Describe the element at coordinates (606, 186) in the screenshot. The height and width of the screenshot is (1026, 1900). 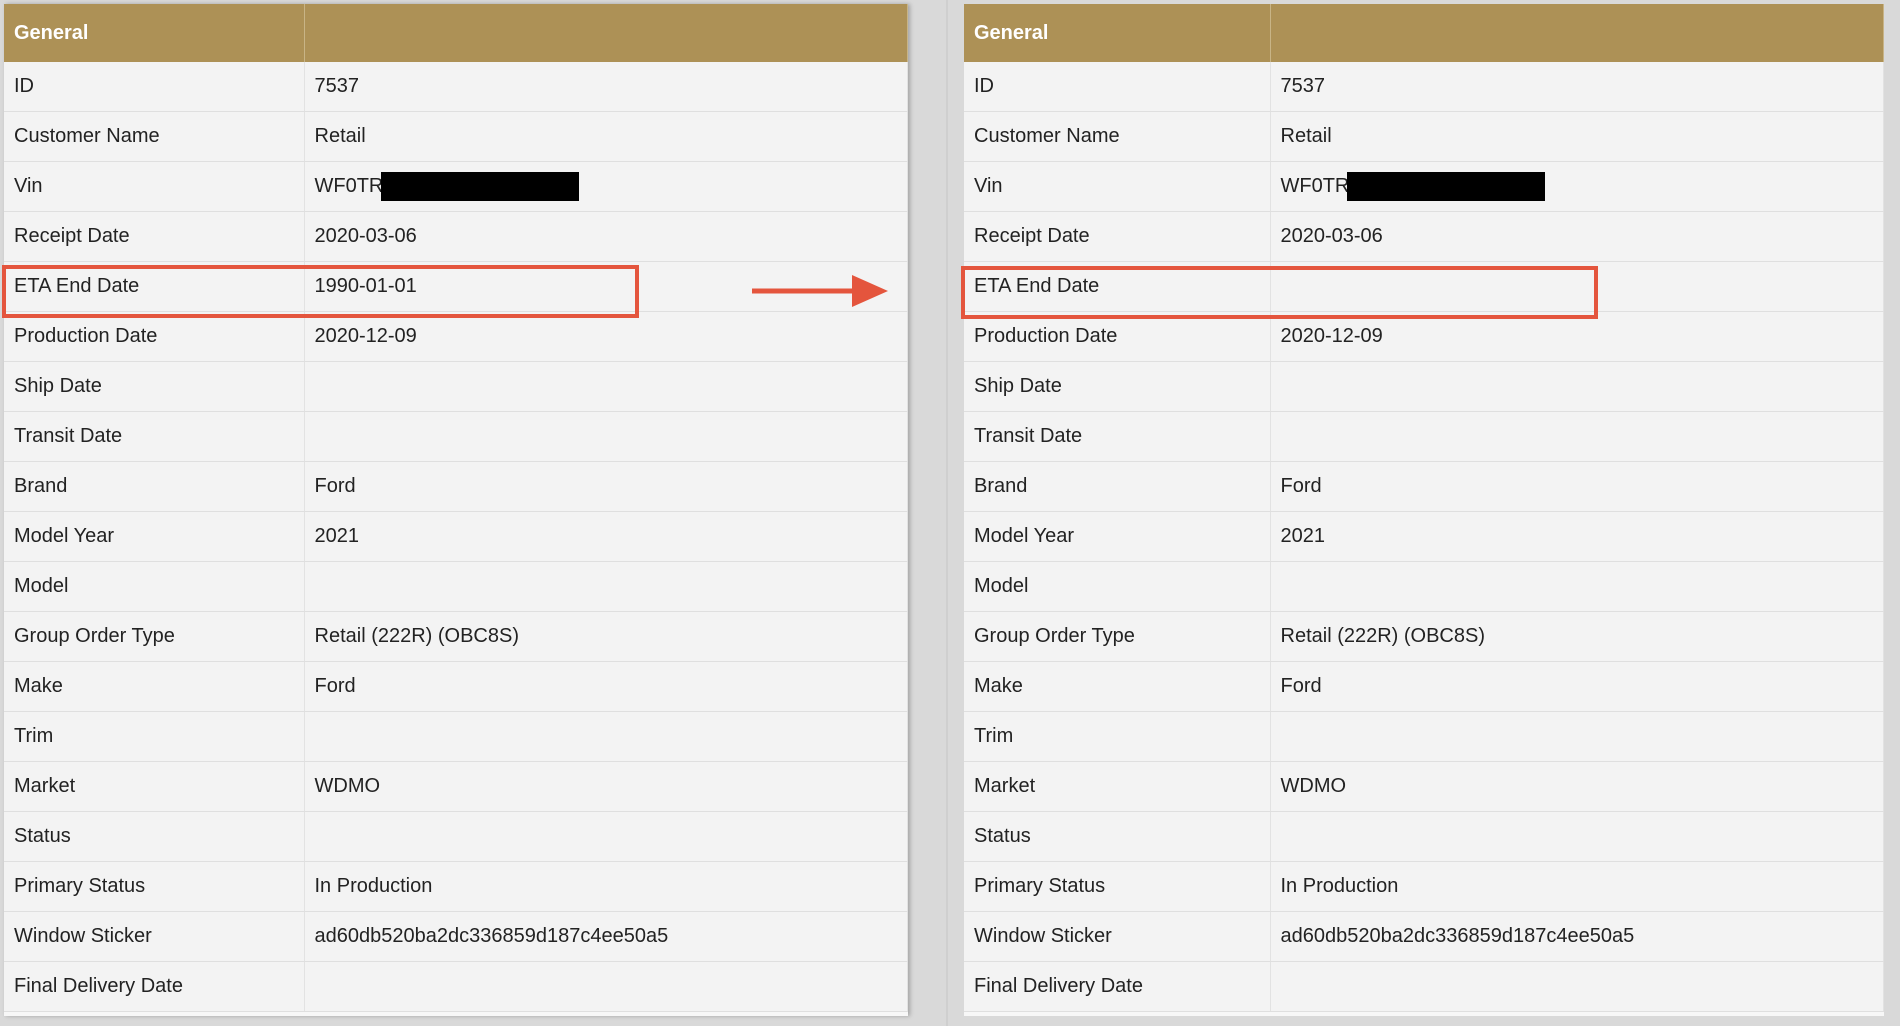
I see `field-value: WF0TR` at that location.